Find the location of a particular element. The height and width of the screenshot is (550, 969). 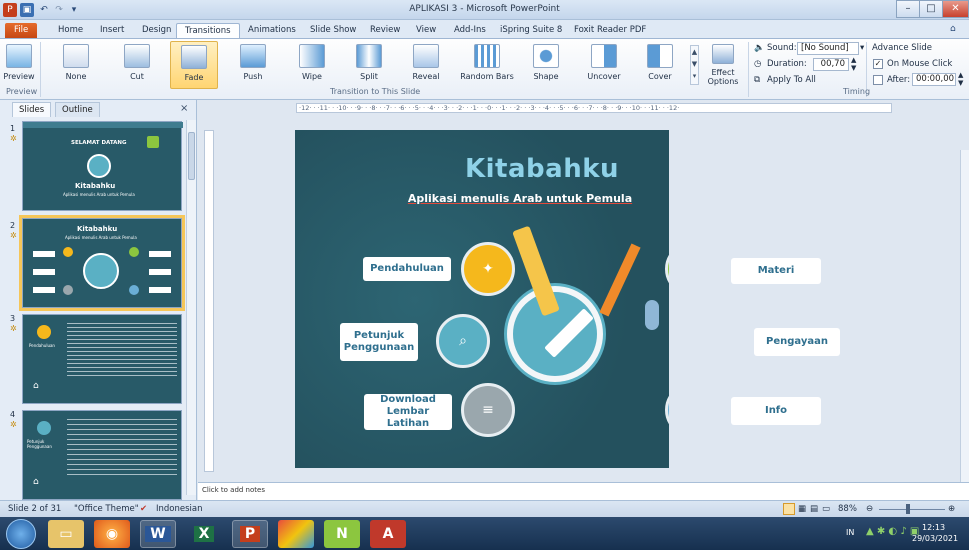

reading-view-icon: ▤ is located at coordinates (814, 509).